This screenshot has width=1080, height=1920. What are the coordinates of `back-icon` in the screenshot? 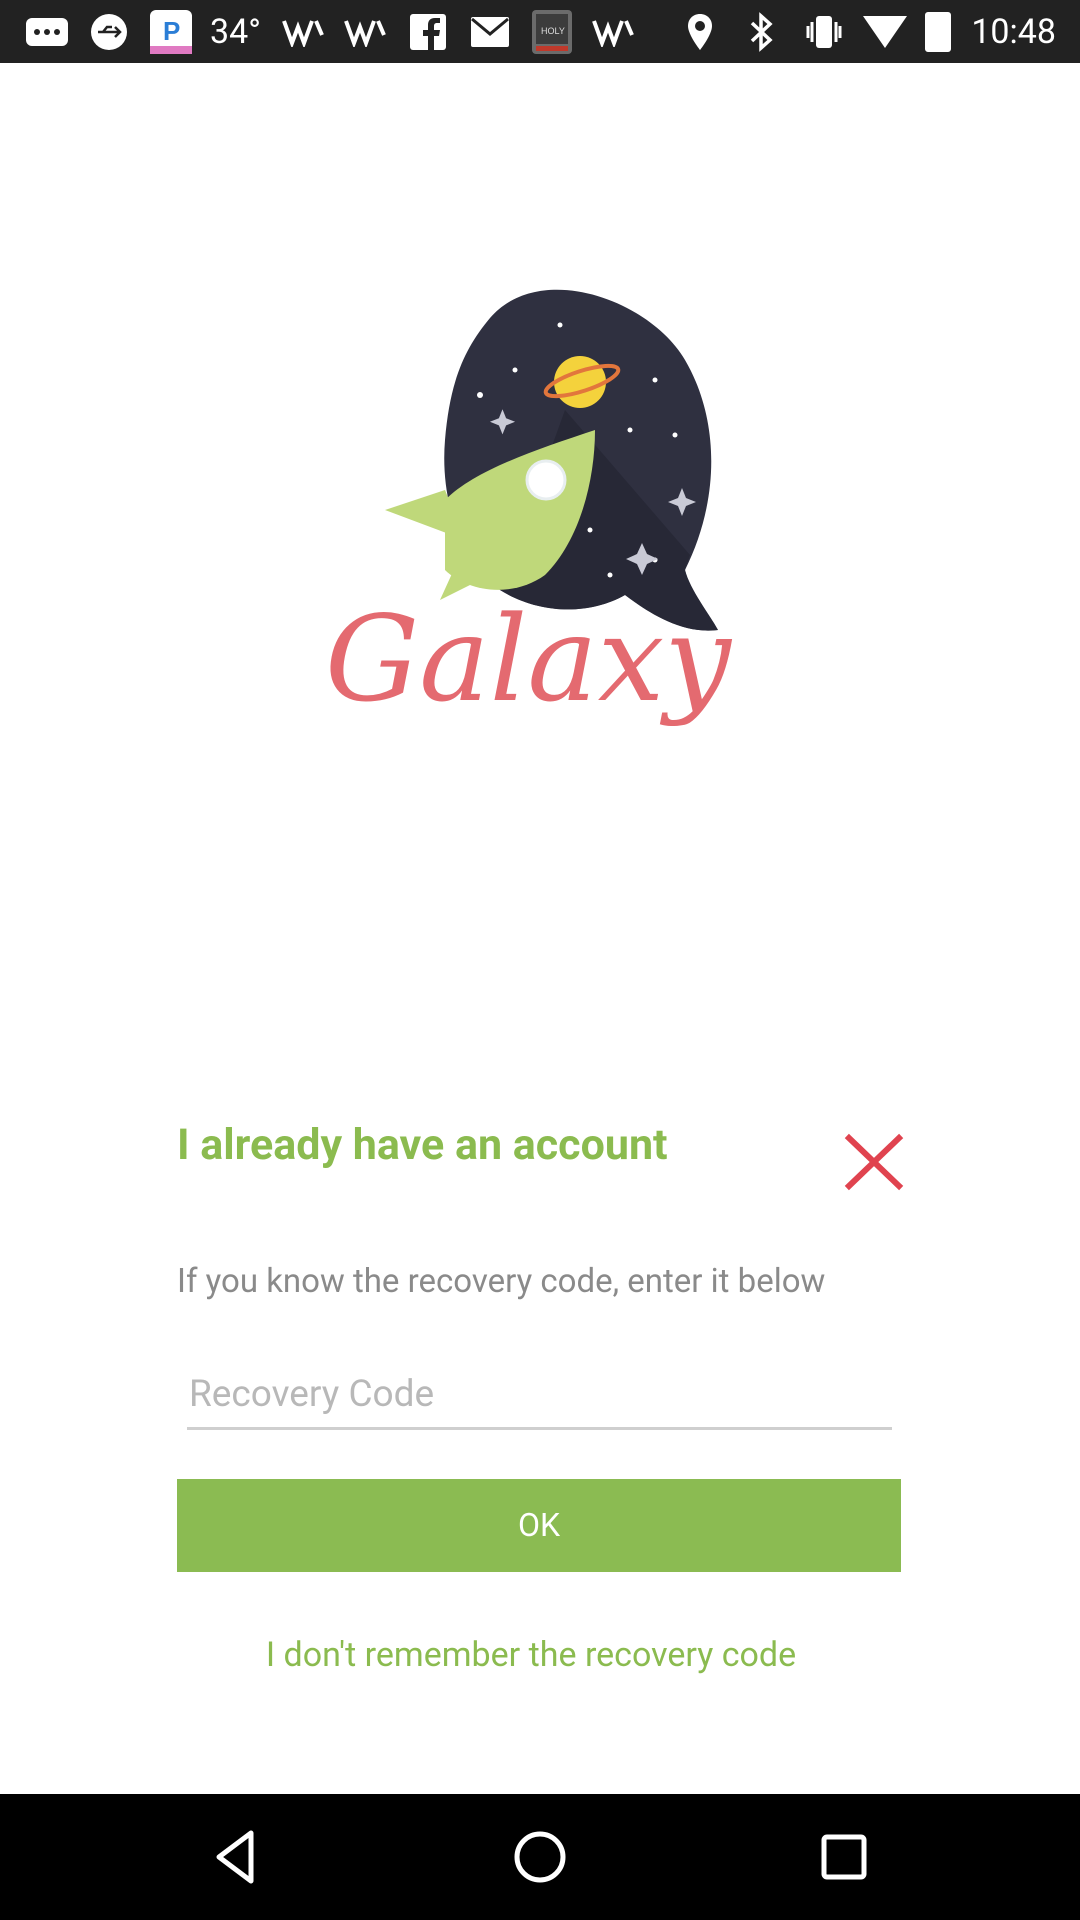 It's located at (235, 1857).